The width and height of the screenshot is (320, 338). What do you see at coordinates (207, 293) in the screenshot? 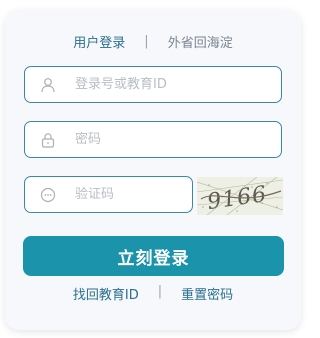
I see `reset-password-link: 重置密码` at bounding box center [207, 293].